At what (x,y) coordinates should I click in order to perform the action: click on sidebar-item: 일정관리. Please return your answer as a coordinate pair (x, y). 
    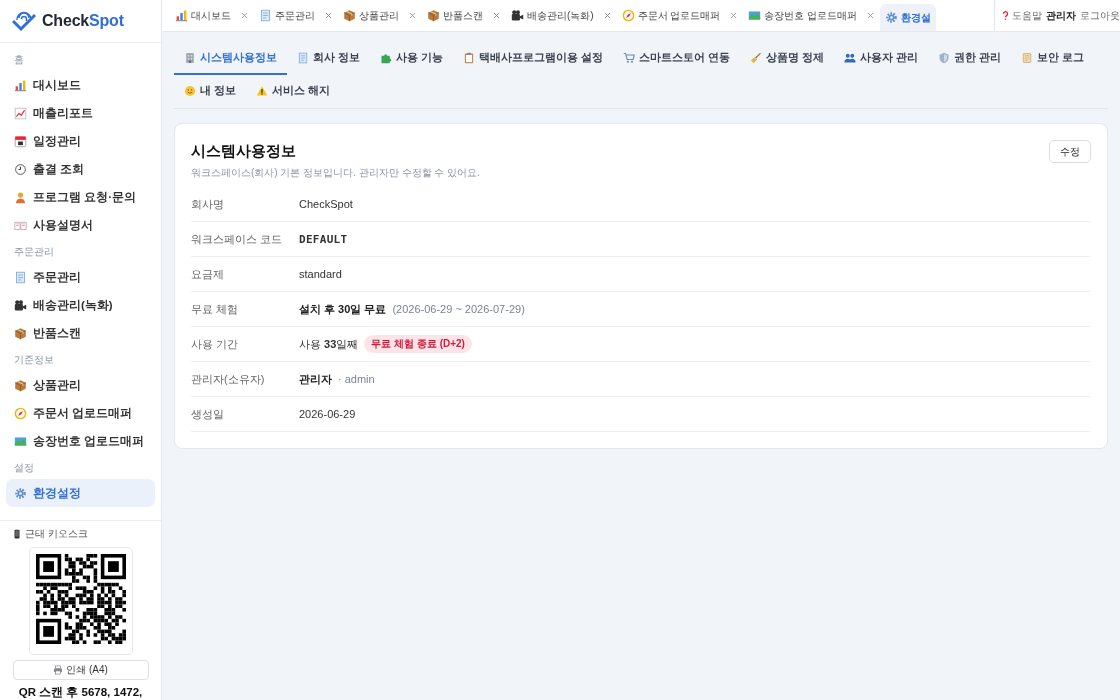
    Looking at the image, I should click on (80, 141).